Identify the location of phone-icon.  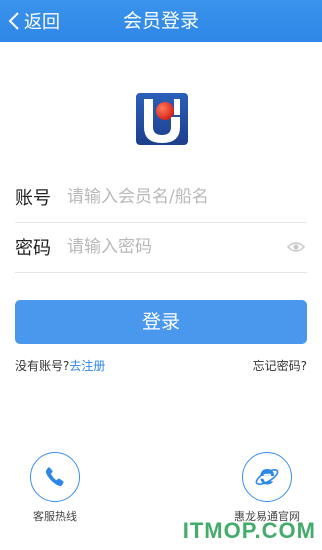
(54, 477).